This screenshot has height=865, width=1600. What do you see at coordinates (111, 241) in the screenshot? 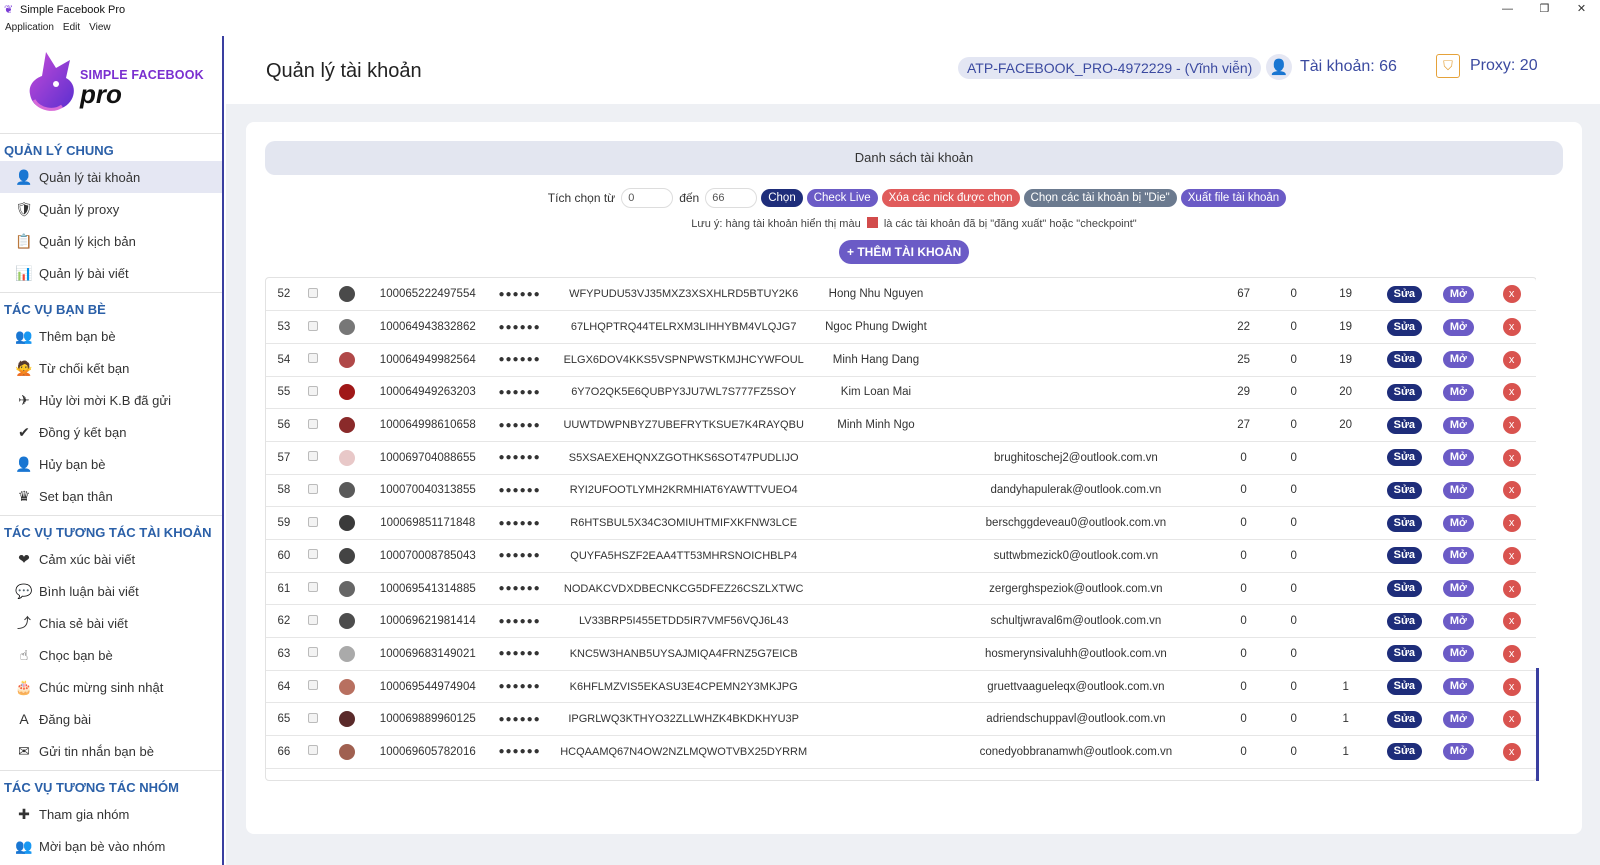
I see `sidebar-item: 📋 Quản lý kịch bản` at bounding box center [111, 241].